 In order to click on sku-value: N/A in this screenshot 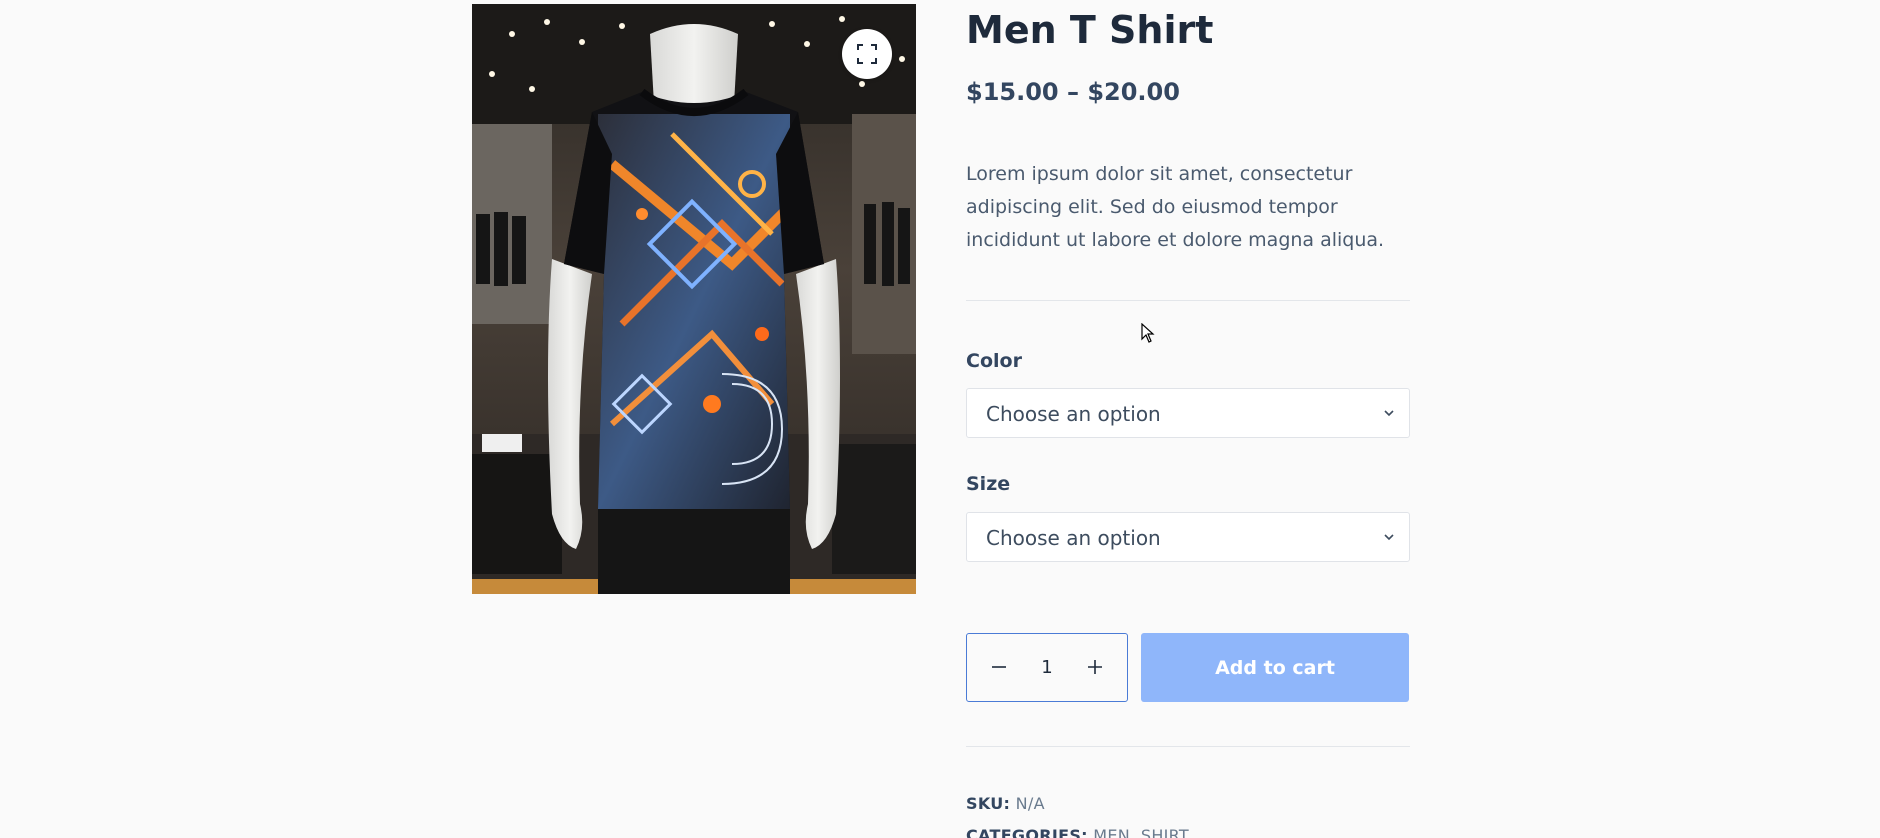, I will do `click(1030, 803)`.